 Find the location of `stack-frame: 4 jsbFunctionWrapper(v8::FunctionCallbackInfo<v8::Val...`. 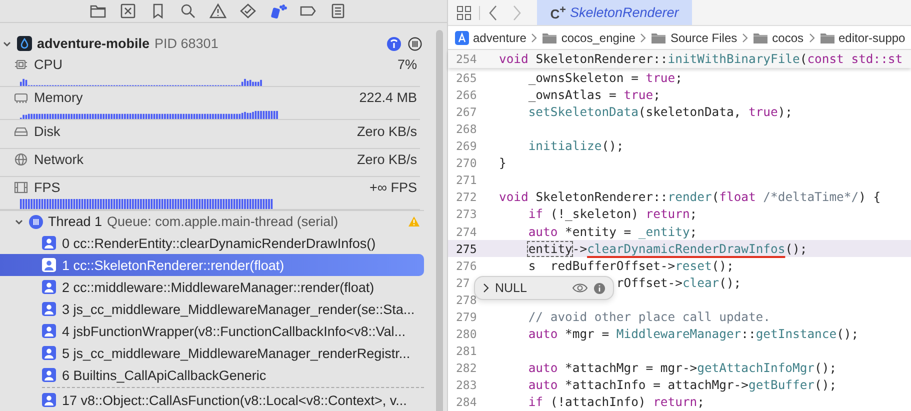

stack-frame: 4 jsbFunctionWrapper(v8::FunctionCallbackInfo<v8::Val... is located at coordinates (212, 331).